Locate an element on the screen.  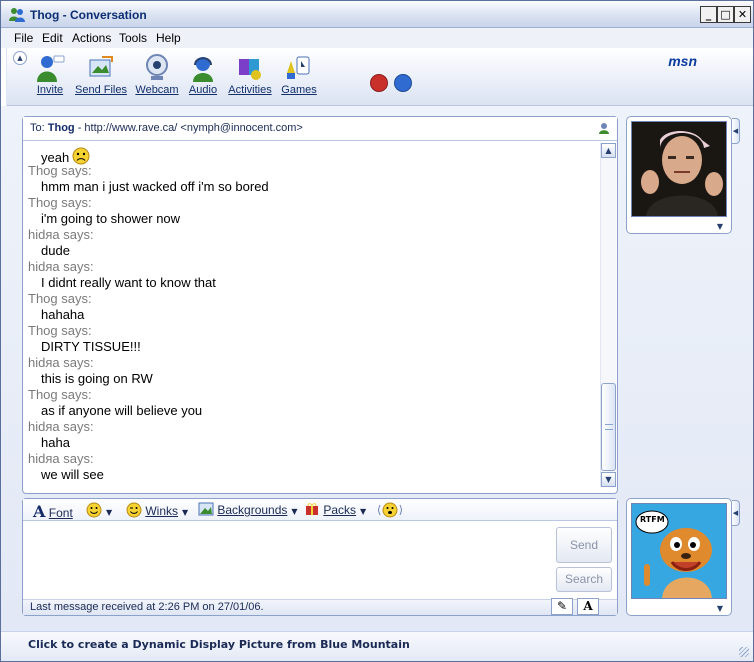
contact-display-picture is located at coordinates (679, 169).